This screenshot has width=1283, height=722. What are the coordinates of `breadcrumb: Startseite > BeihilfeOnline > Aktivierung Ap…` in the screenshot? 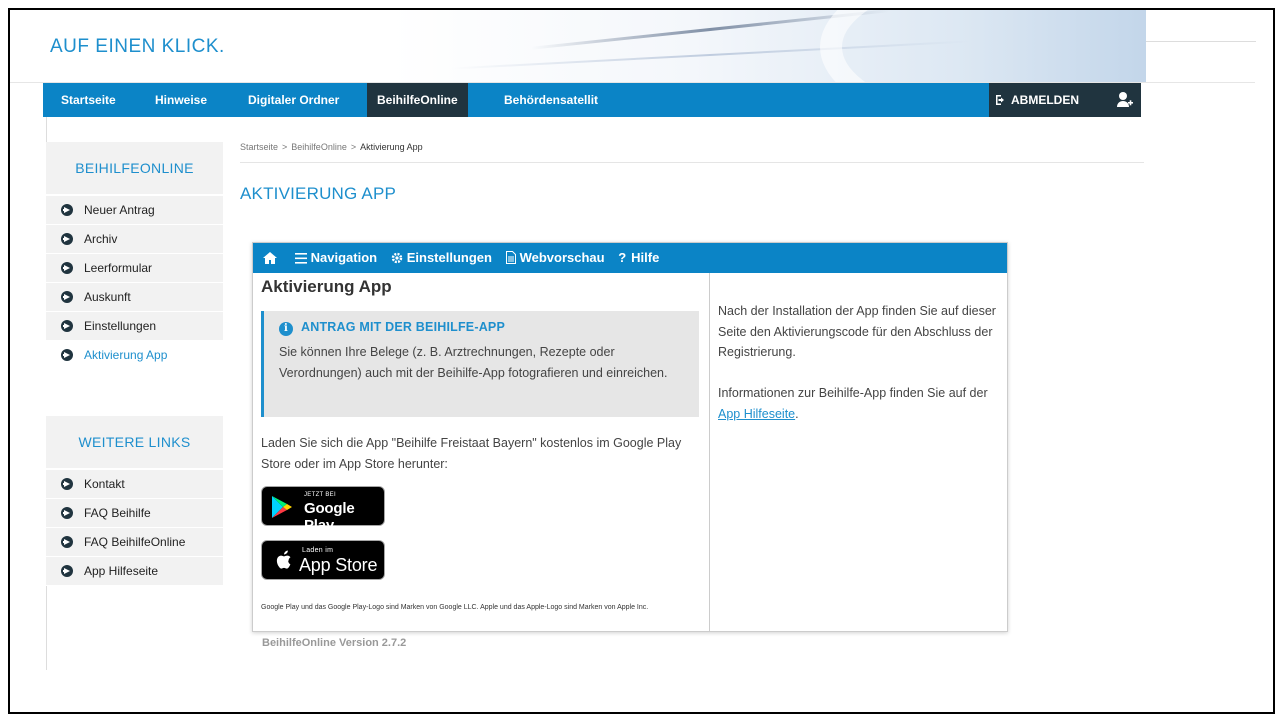 It's located at (692, 152).